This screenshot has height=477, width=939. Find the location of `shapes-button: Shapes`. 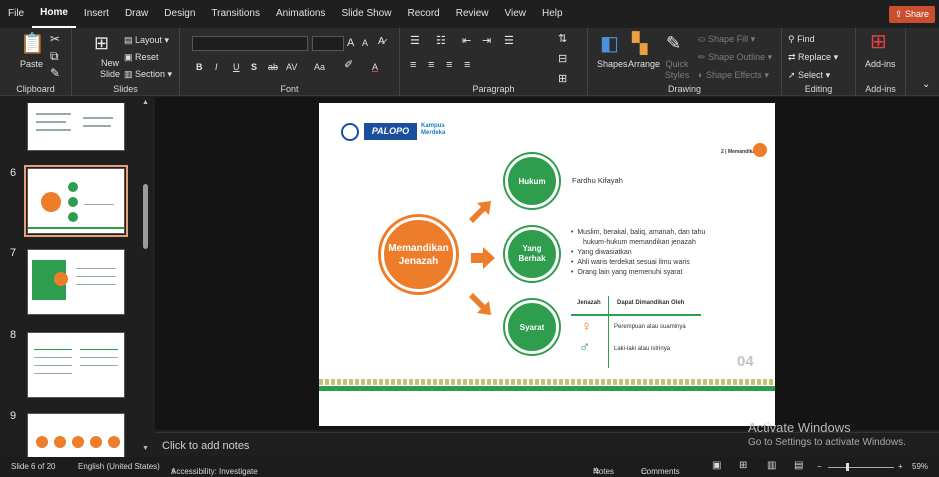

shapes-button: Shapes is located at coordinates (612, 64).